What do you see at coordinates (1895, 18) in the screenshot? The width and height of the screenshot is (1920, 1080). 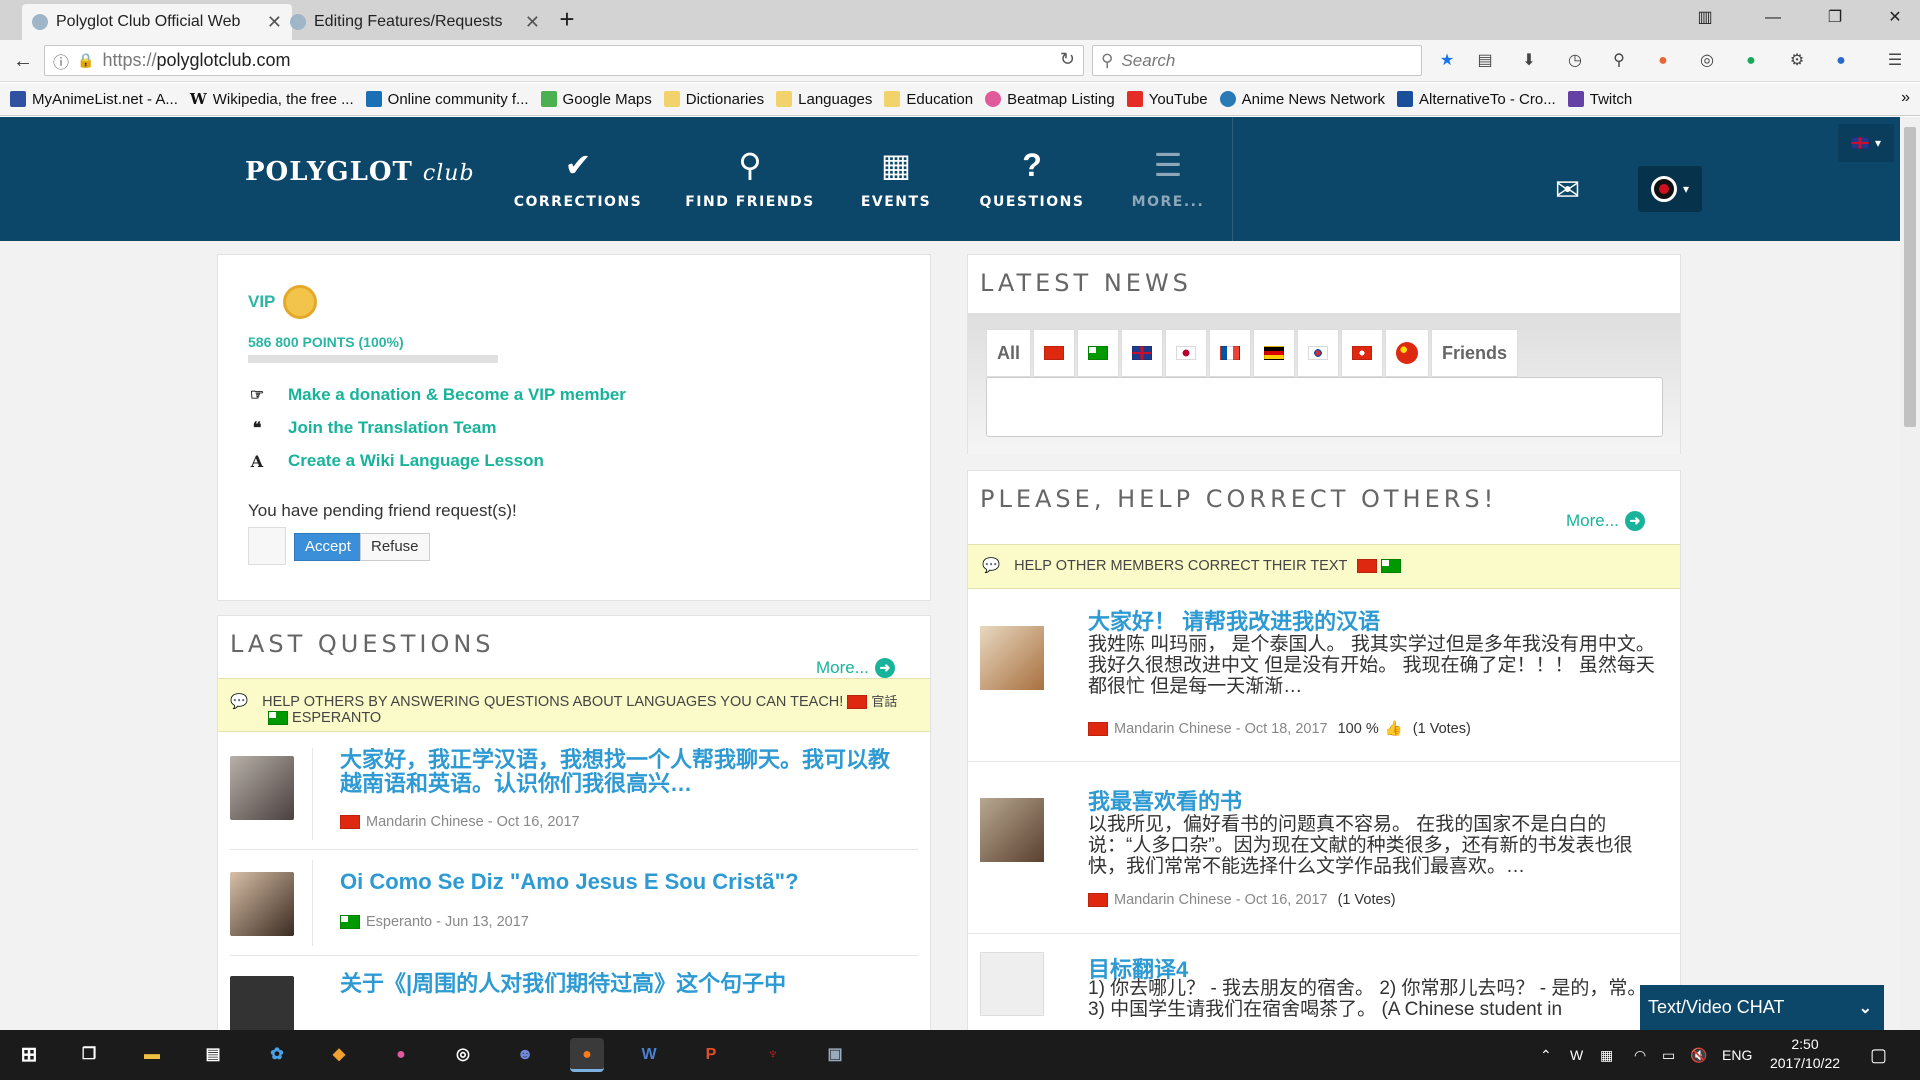 I see `close-window-button: ✕` at bounding box center [1895, 18].